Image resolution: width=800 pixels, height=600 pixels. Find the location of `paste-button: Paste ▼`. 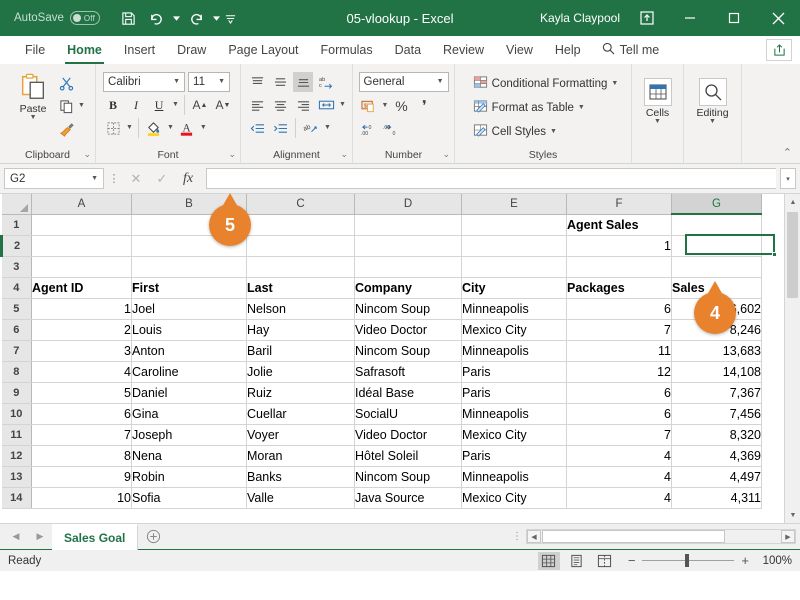

paste-button: Paste ▼ is located at coordinates (33, 95).